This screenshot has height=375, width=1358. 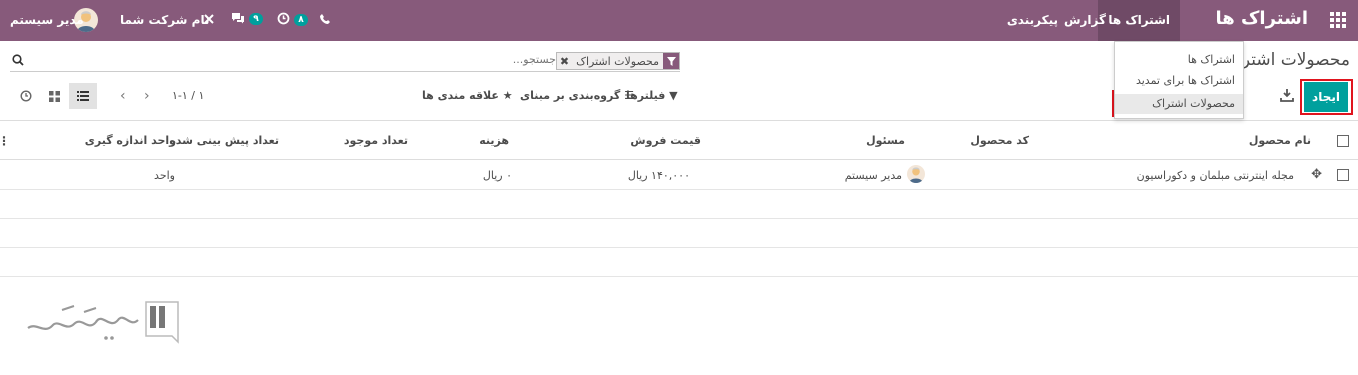 What do you see at coordinates (1343, 141) in the screenshot?
I see `select-all-checkbox` at bounding box center [1343, 141].